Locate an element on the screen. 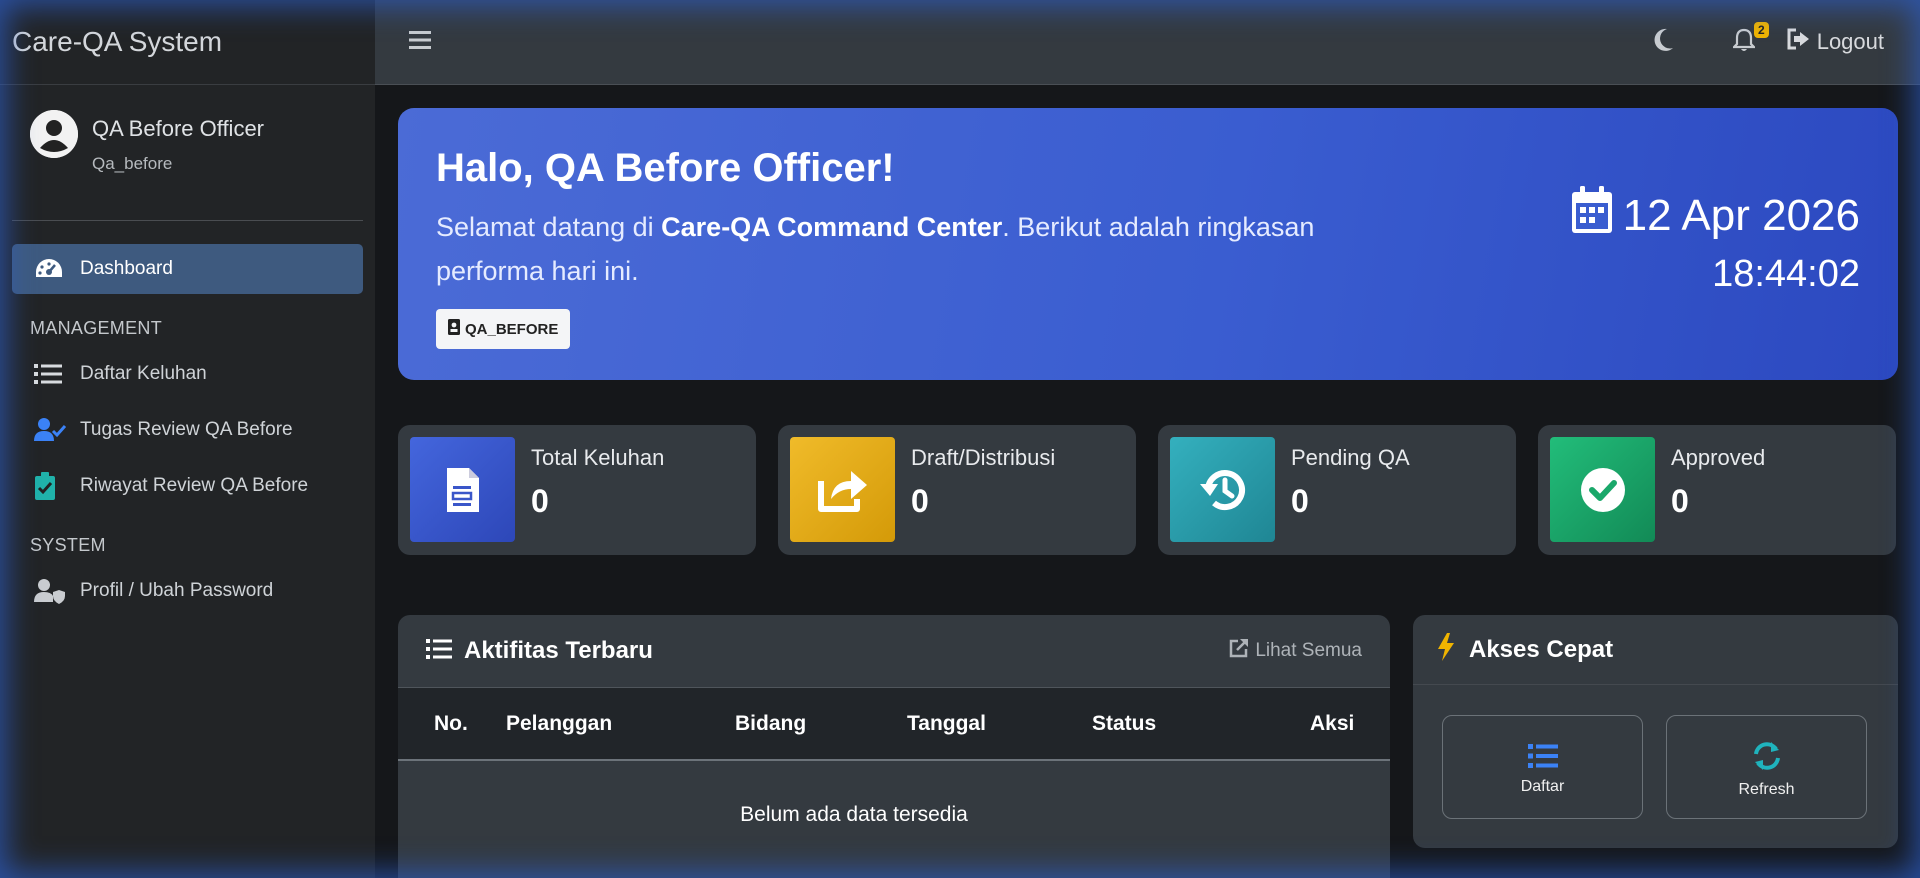  hamburger-icon is located at coordinates (421, 42).